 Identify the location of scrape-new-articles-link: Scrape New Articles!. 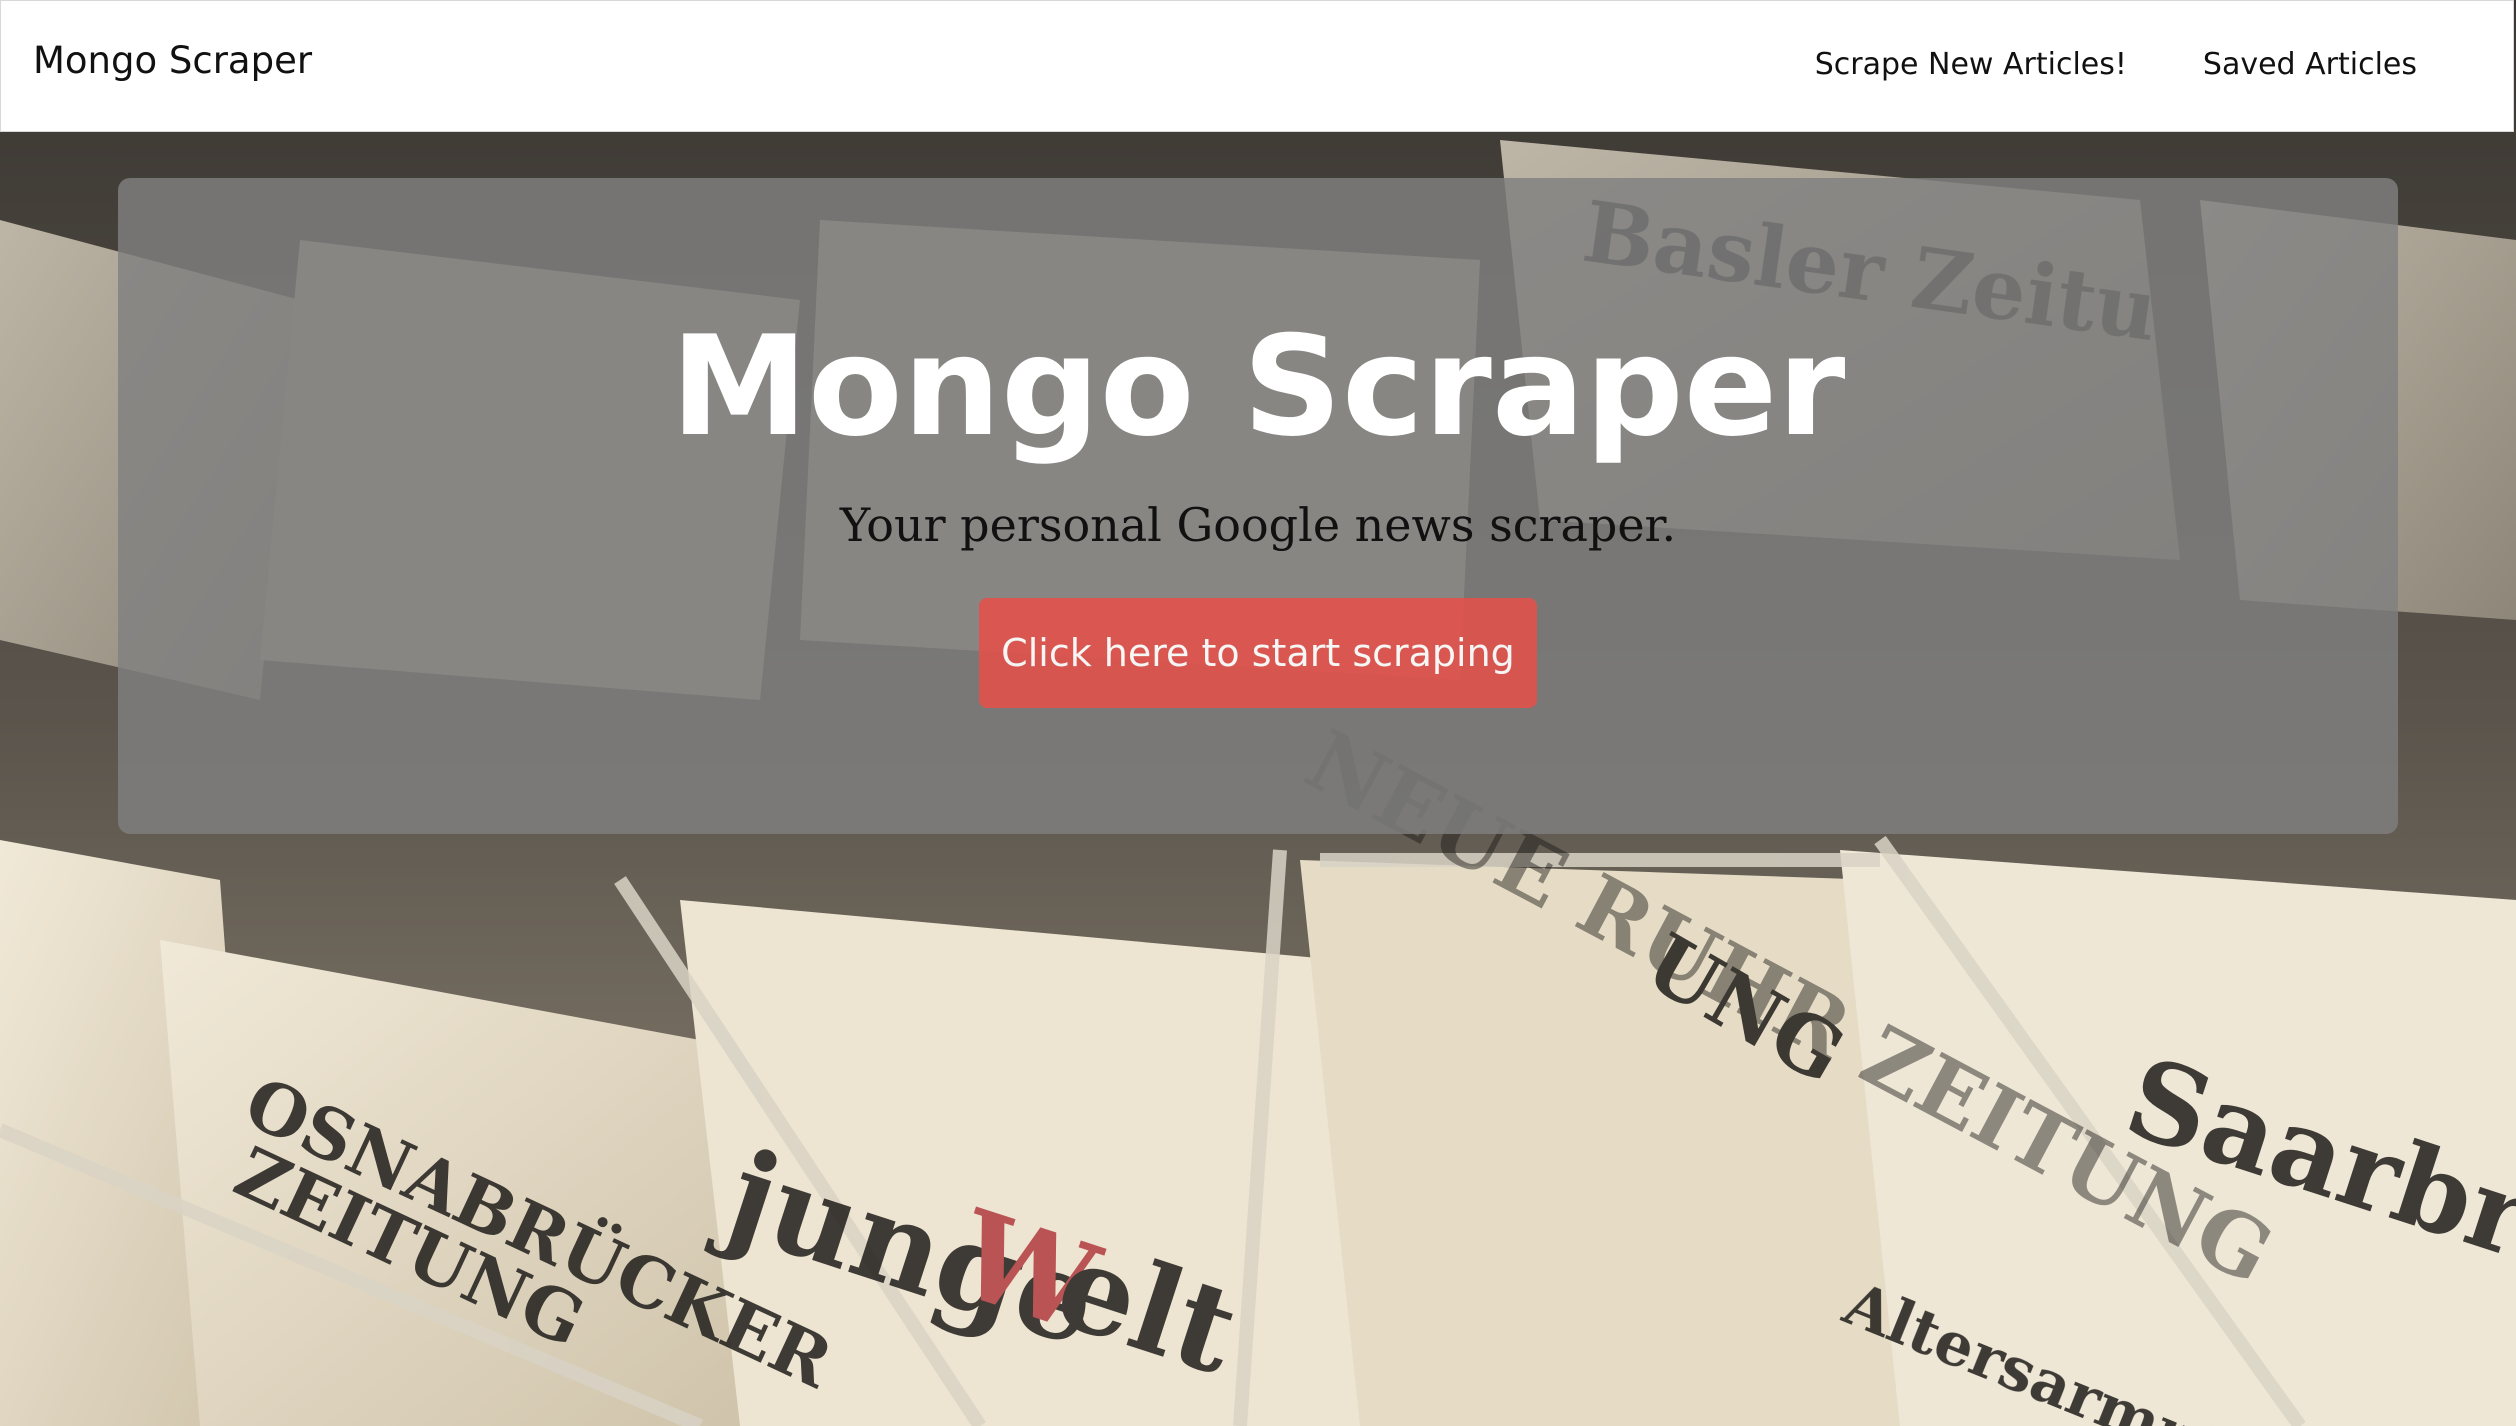
(1971, 64).